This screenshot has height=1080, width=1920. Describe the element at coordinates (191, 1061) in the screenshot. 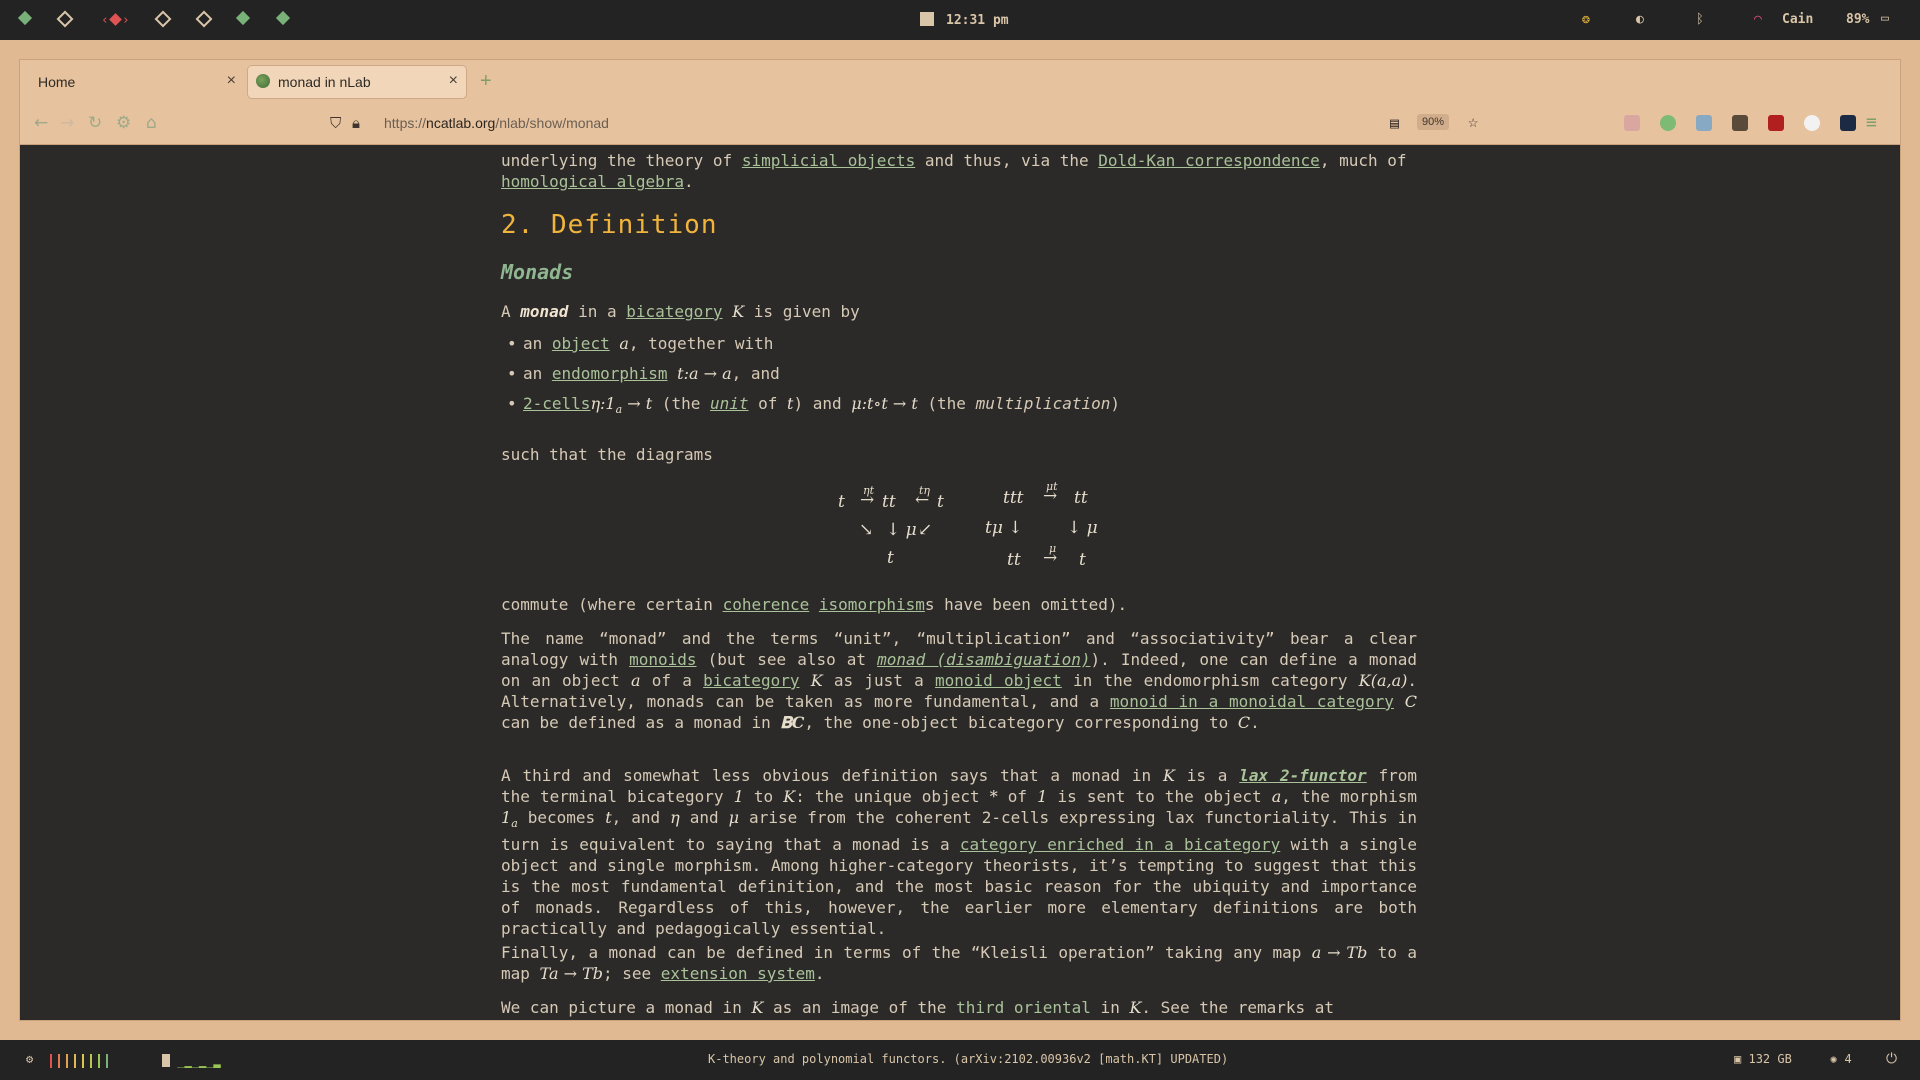

I see `memory-icon: _▁_▁_▂` at that location.